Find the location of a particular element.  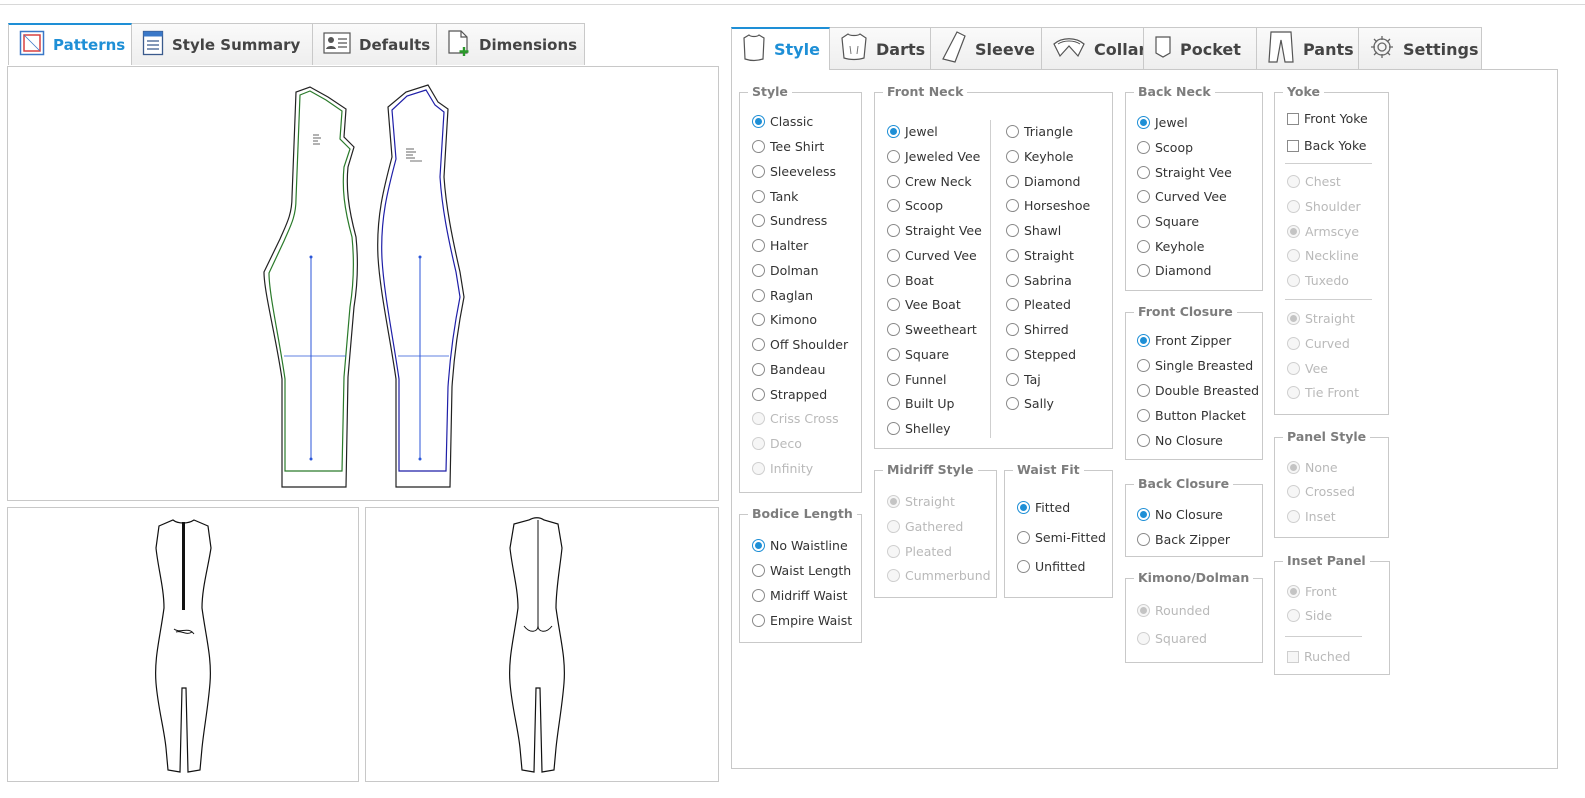

radio-style-infinity: Infinity is located at coordinates (782, 468).